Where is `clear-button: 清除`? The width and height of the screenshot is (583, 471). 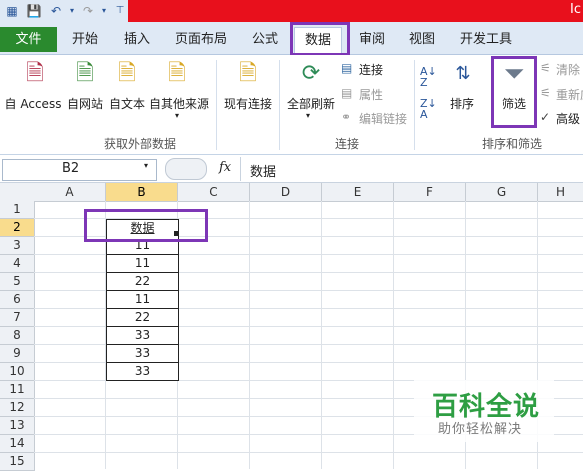
clear-button: 清除 is located at coordinates (568, 69).